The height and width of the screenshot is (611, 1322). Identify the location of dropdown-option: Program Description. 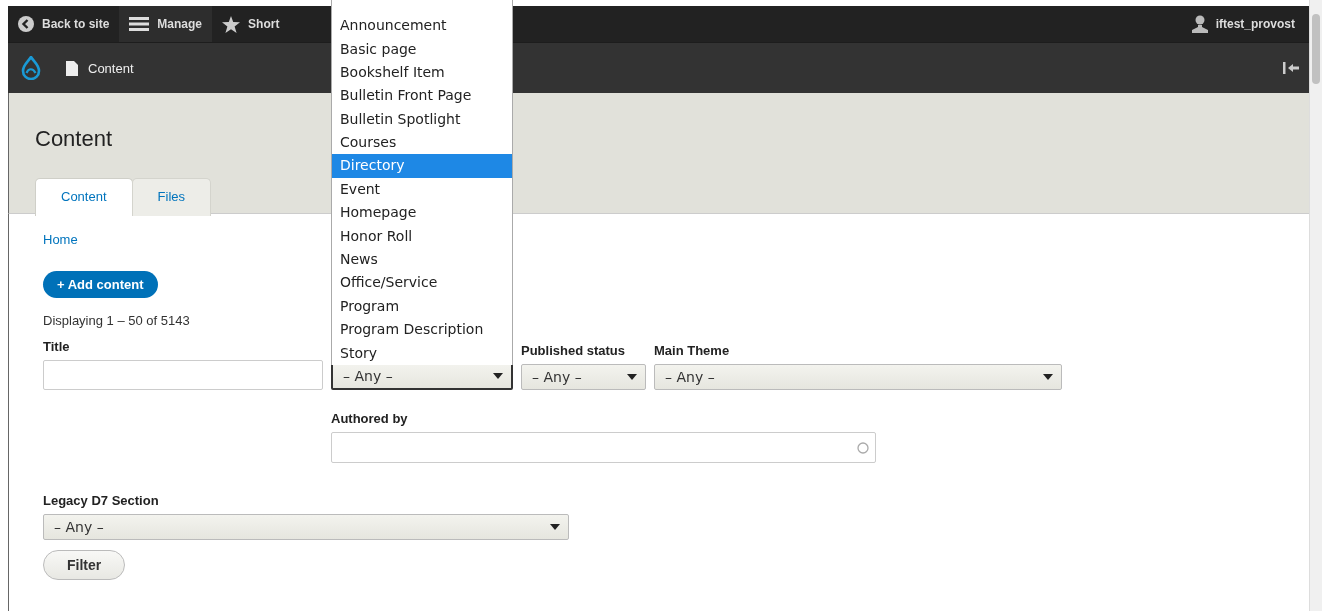
(422, 330).